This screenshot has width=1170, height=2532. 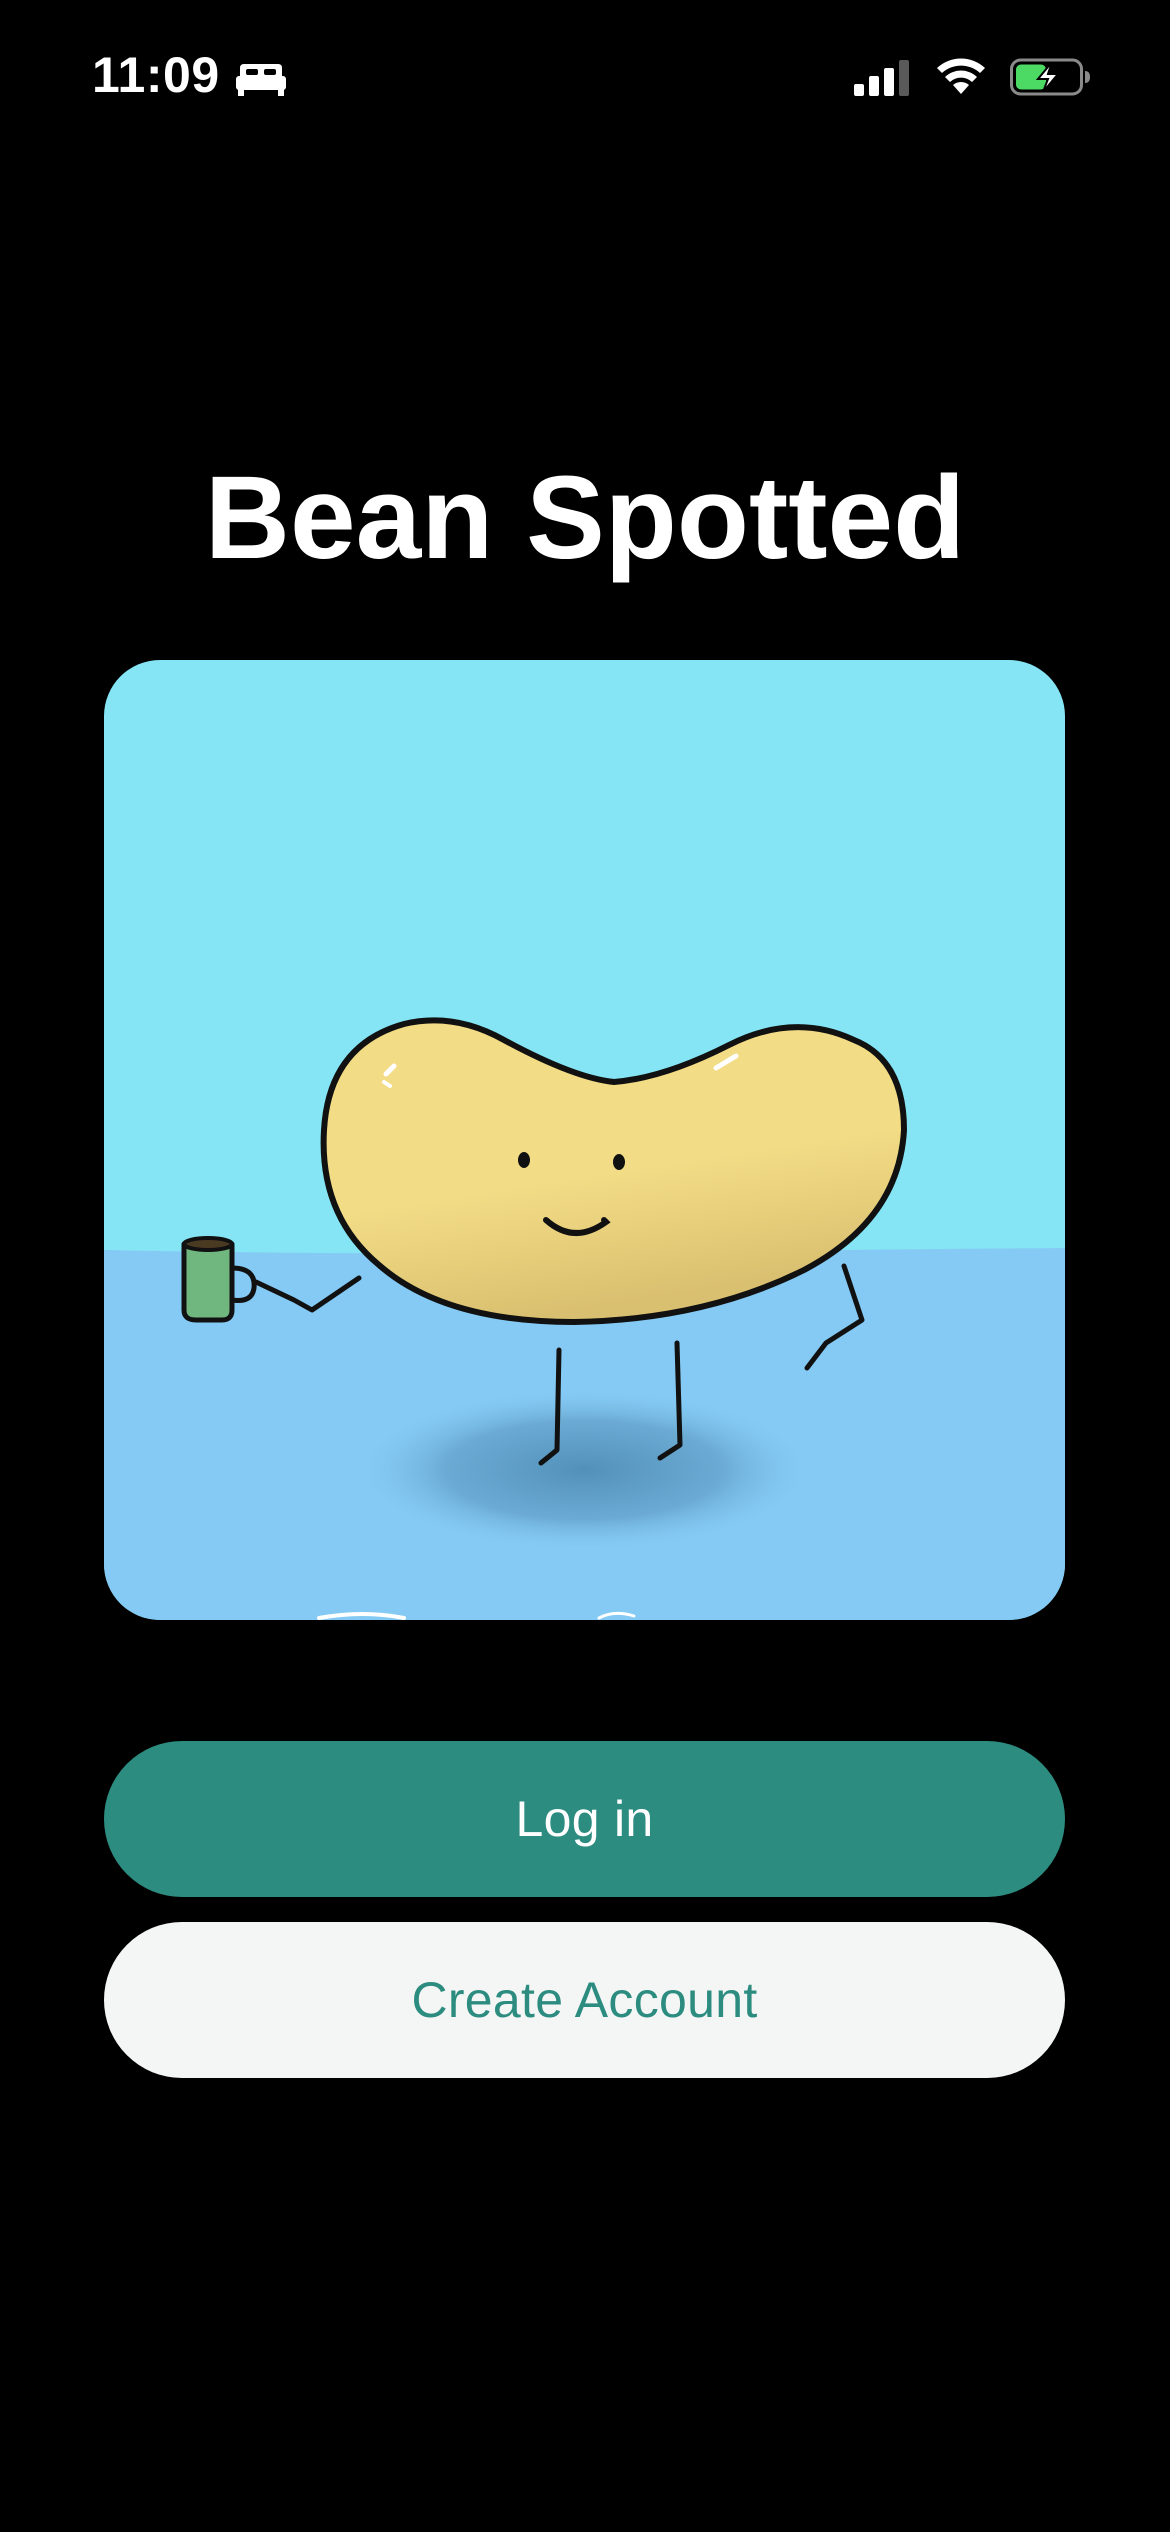 I want to click on login-button: Log in, so click(x=584, y=1819).